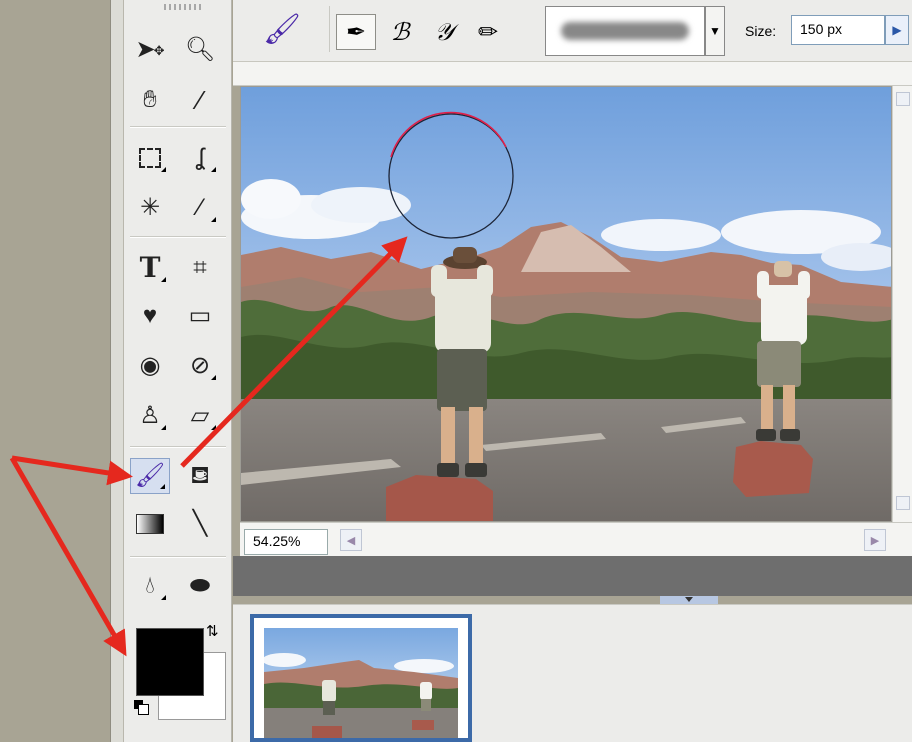 This screenshot has height=742, width=912. I want to click on workspace-gap, so click(572, 576).